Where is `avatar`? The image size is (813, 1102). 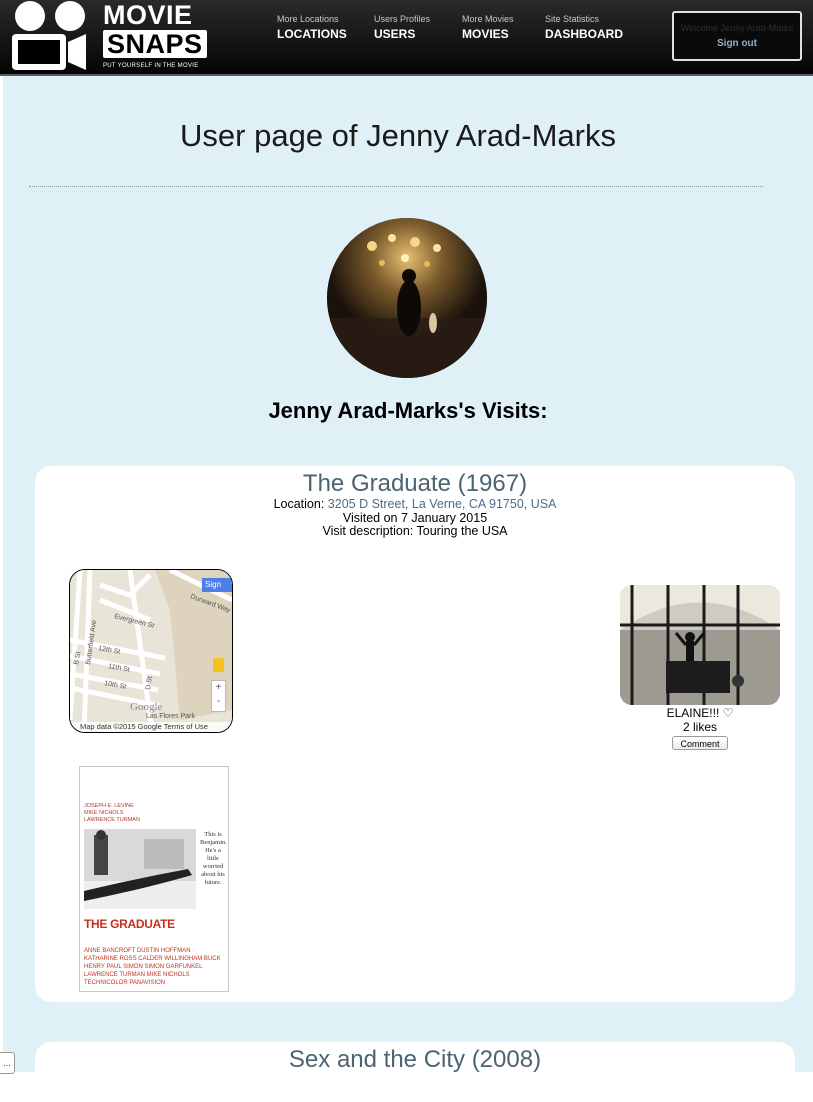 avatar is located at coordinates (407, 298).